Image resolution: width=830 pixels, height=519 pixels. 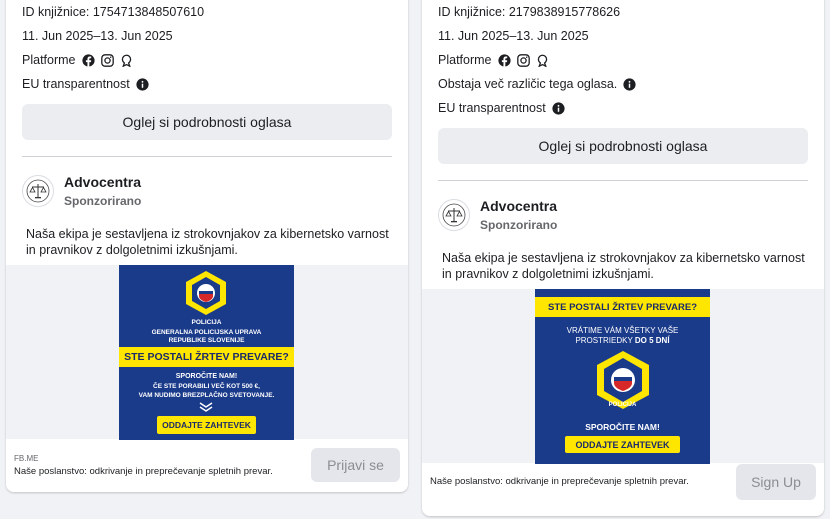 What do you see at coordinates (652, 340) in the screenshot?
I see `creative-sub-2-bold: DO 5 DNÍ` at bounding box center [652, 340].